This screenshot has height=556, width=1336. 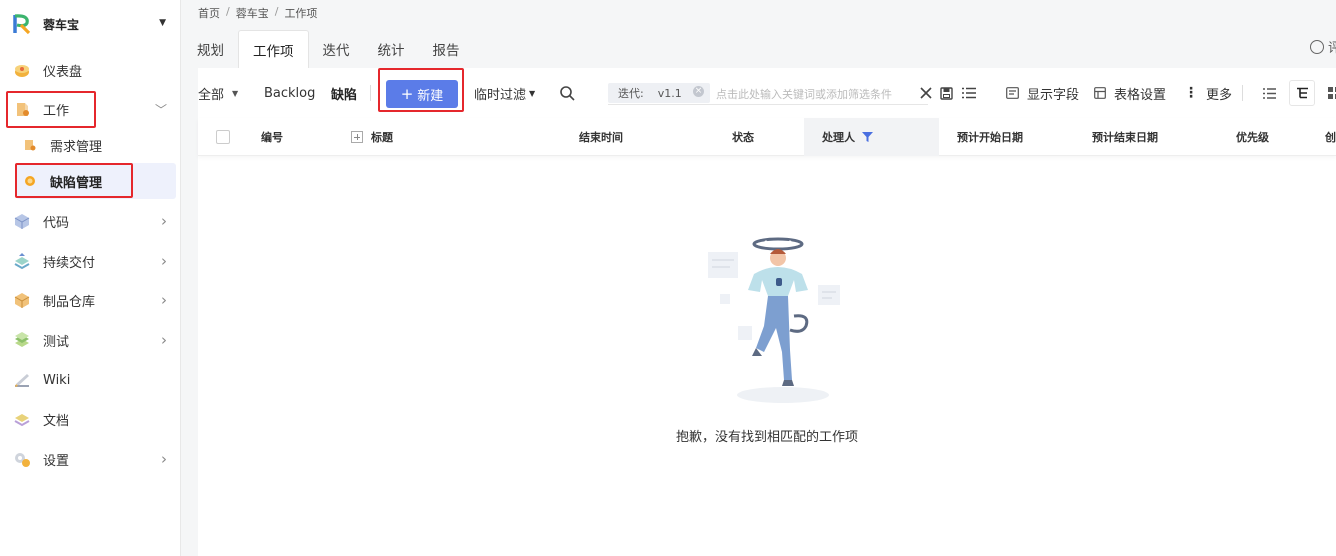 I want to click on column-header-end-time: 结束时间, so click(x=601, y=137).